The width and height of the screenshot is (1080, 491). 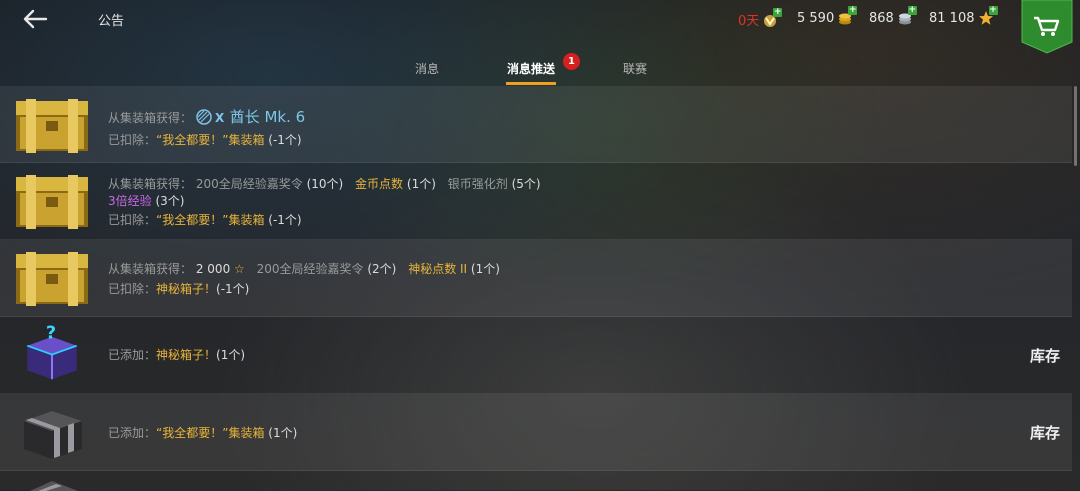 I want to click on gold-balance: 5 590 +, so click(x=827, y=16).